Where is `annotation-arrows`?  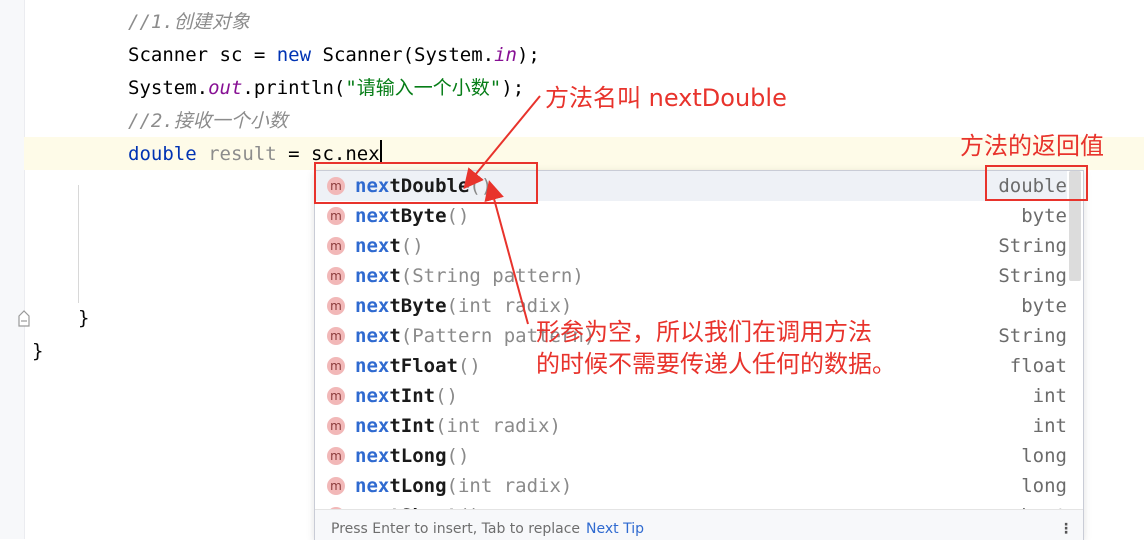
annotation-arrows is located at coordinates (502, 210).